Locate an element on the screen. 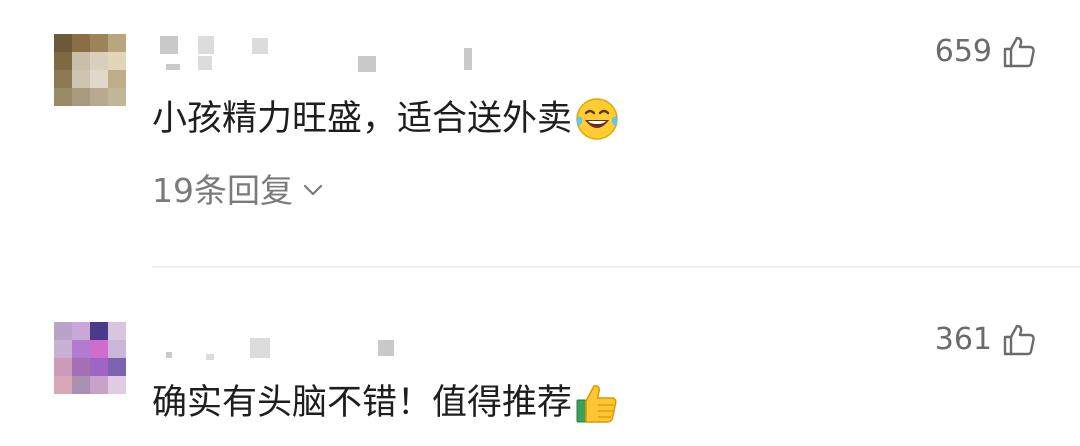  comment-text: 确实有头脑不错！值得推荐 is located at coordinates (386, 403).